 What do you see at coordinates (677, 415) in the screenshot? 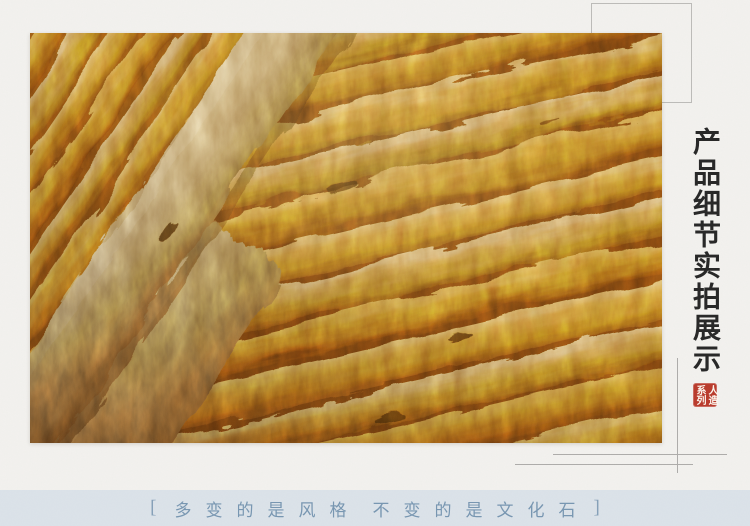
I see `decor-vertical-line` at bounding box center [677, 415].